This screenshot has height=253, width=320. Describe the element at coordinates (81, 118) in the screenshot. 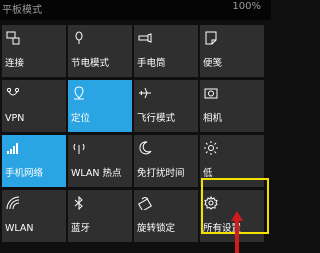

I see `tile-label: 定位` at that location.